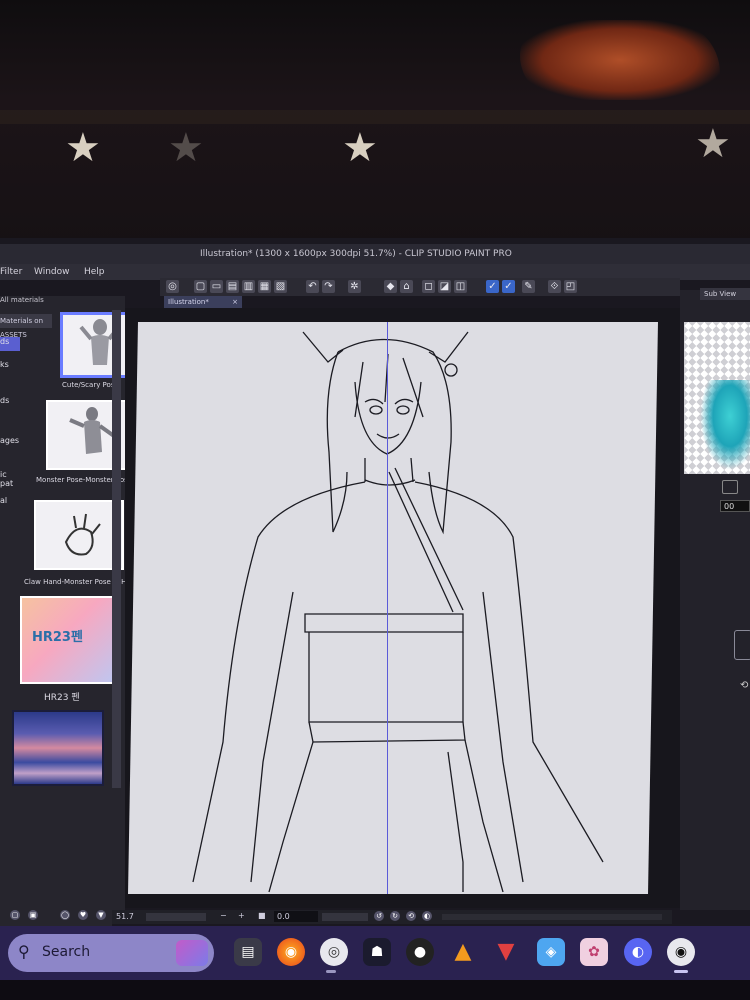 This screenshot has width=750, height=1000. What do you see at coordinates (57, 637) in the screenshot?
I see `hr23-thumb-text: HR23펜` at bounding box center [57, 637].